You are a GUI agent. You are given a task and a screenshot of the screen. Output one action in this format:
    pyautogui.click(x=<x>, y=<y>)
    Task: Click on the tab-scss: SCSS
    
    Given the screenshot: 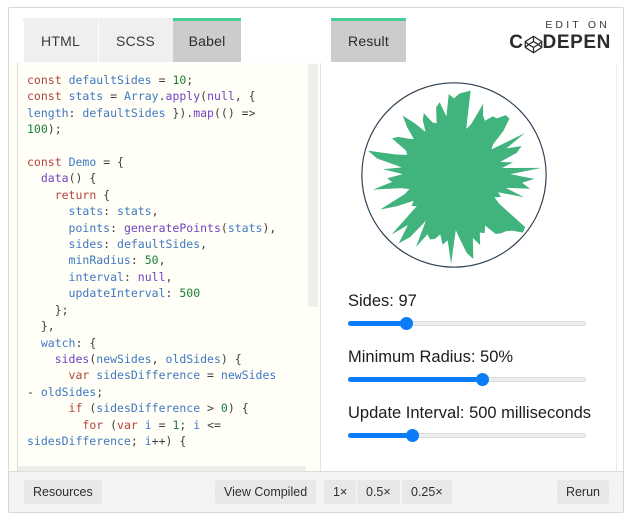 What is the action you would take?
    pyautogui.click(x=135, y=40)
    